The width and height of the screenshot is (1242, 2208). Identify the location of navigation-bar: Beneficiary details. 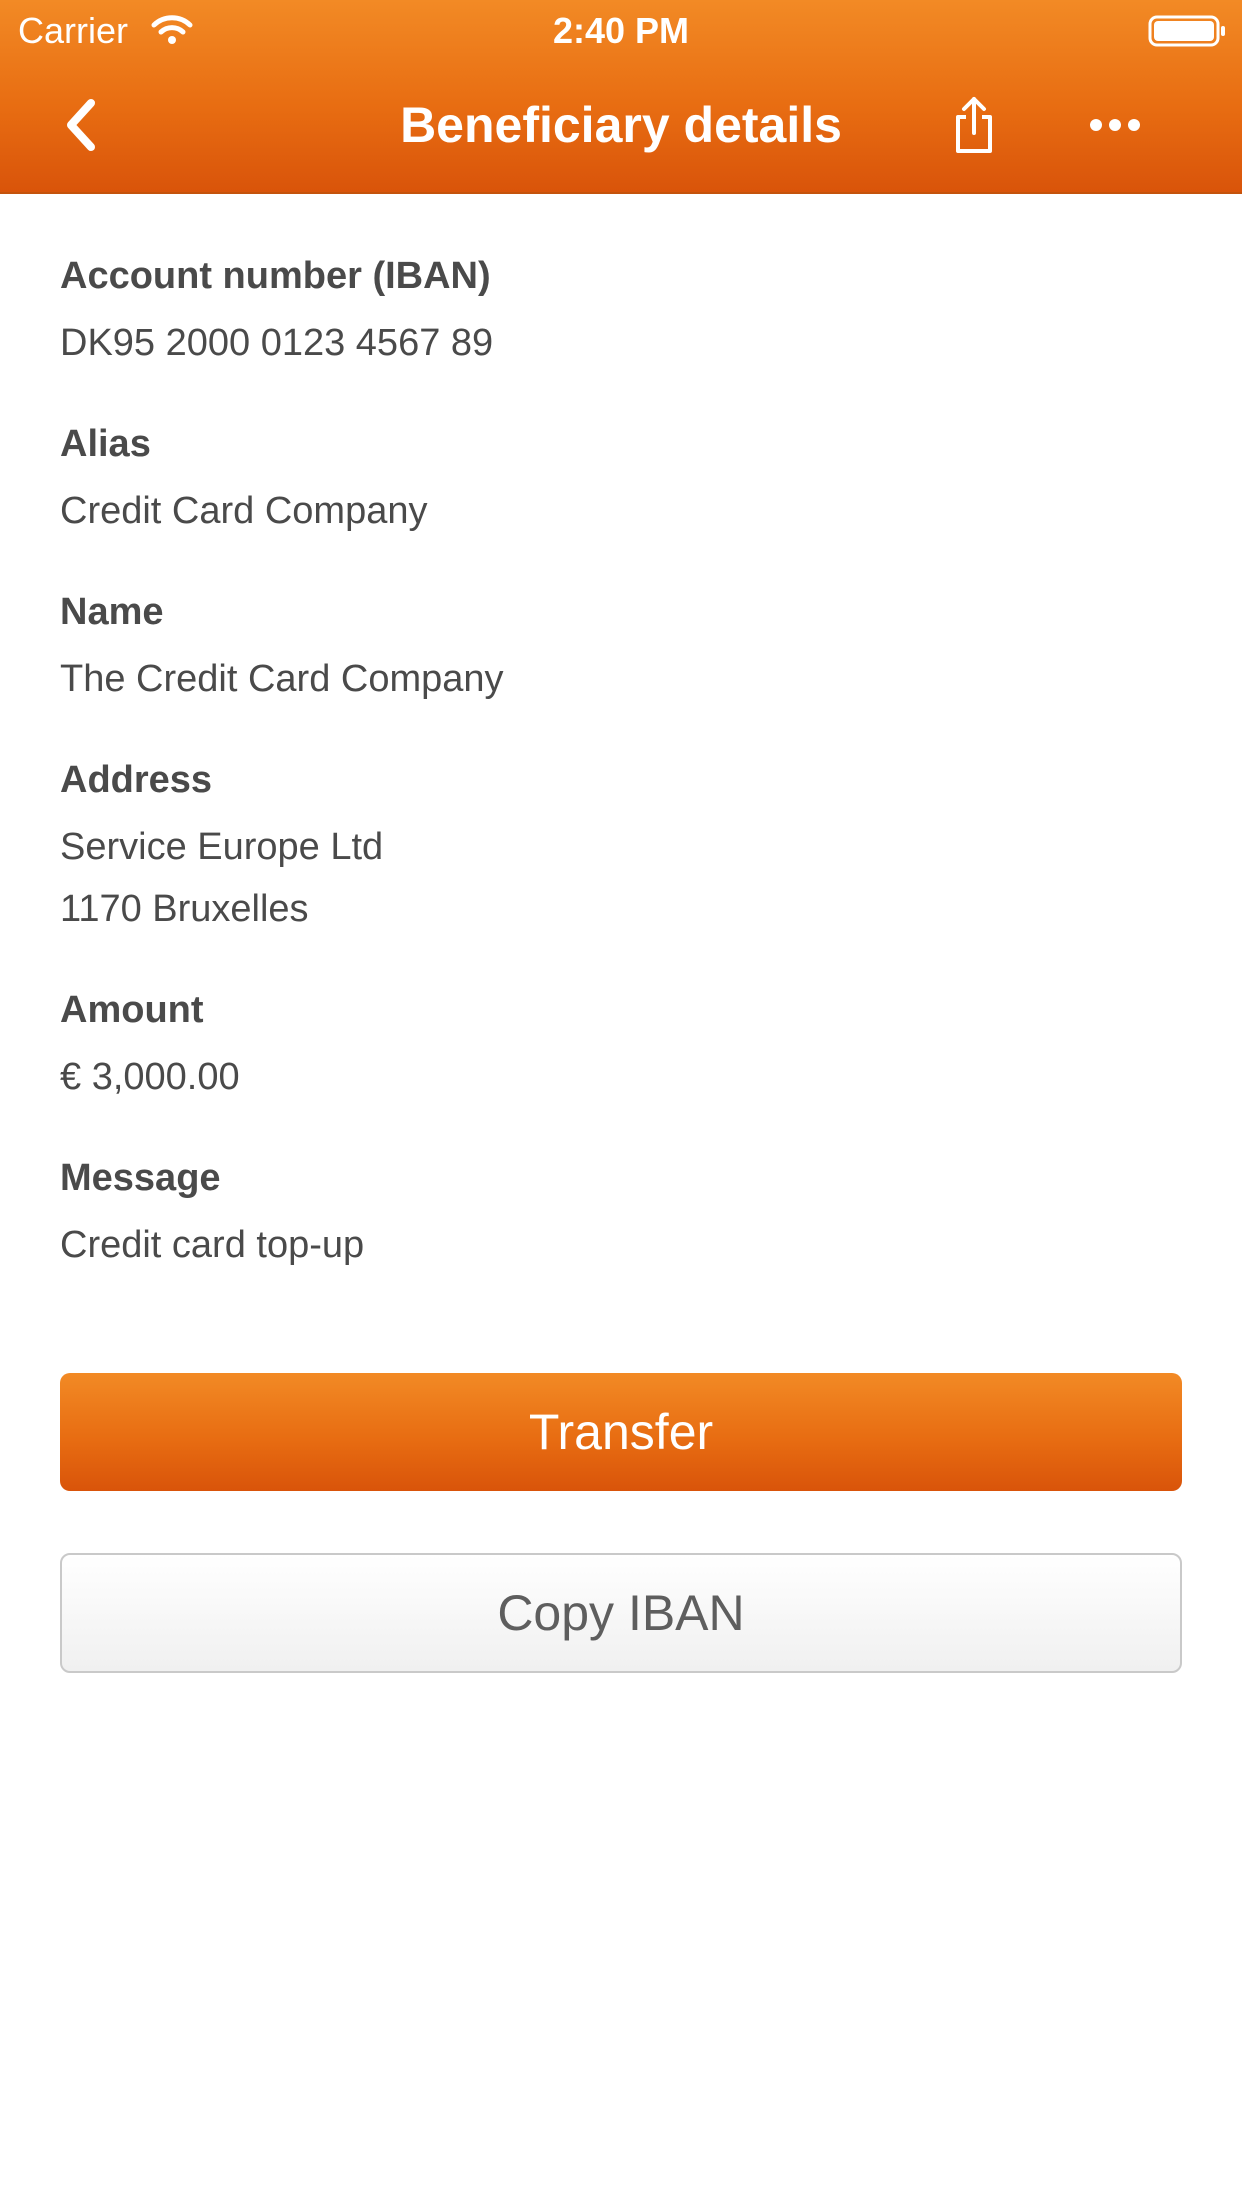
(621, 127).